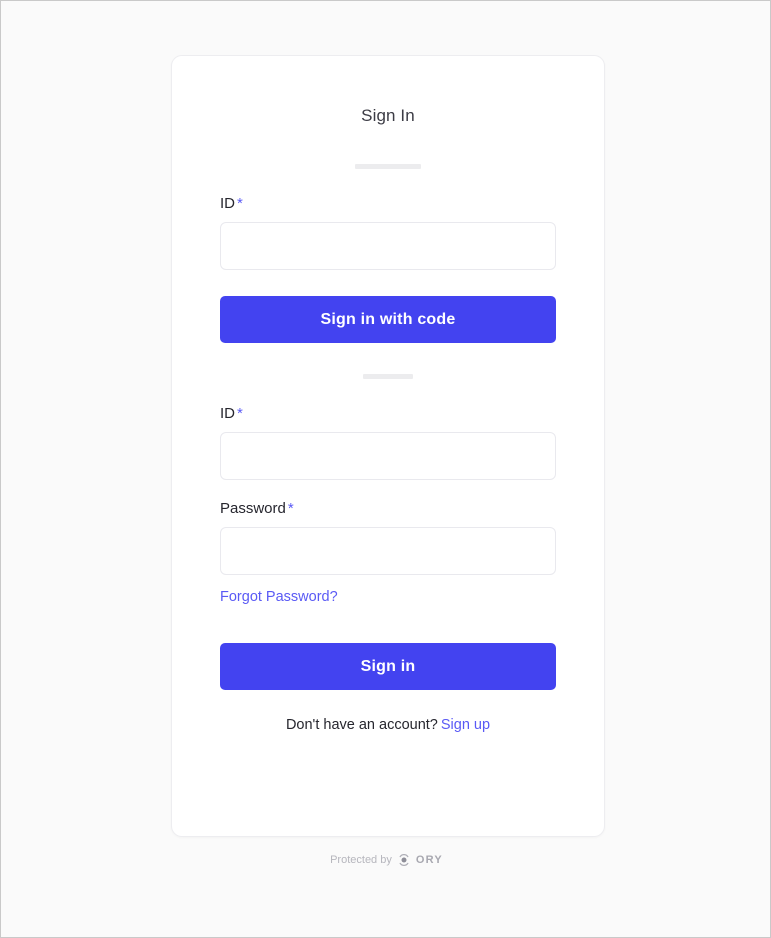 The image size is (771, 938). What do you see at coordinates (388, 246) in the screenshot?
I see `code-id-input` at bounding box center [388, 246].